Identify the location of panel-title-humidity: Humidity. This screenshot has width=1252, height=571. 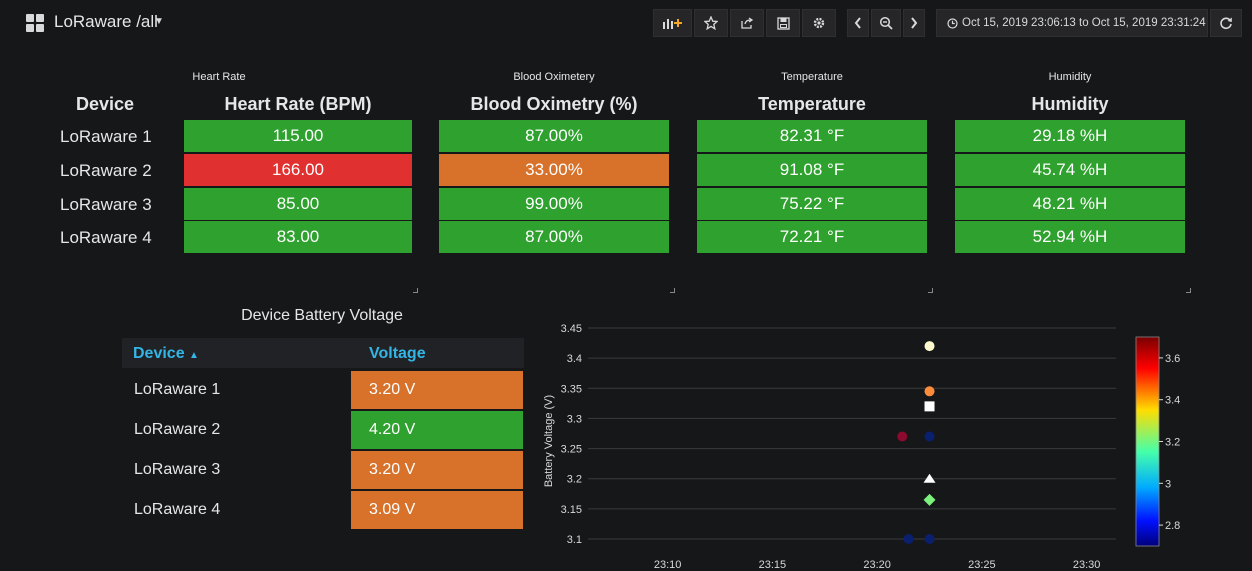
(1070, 77).